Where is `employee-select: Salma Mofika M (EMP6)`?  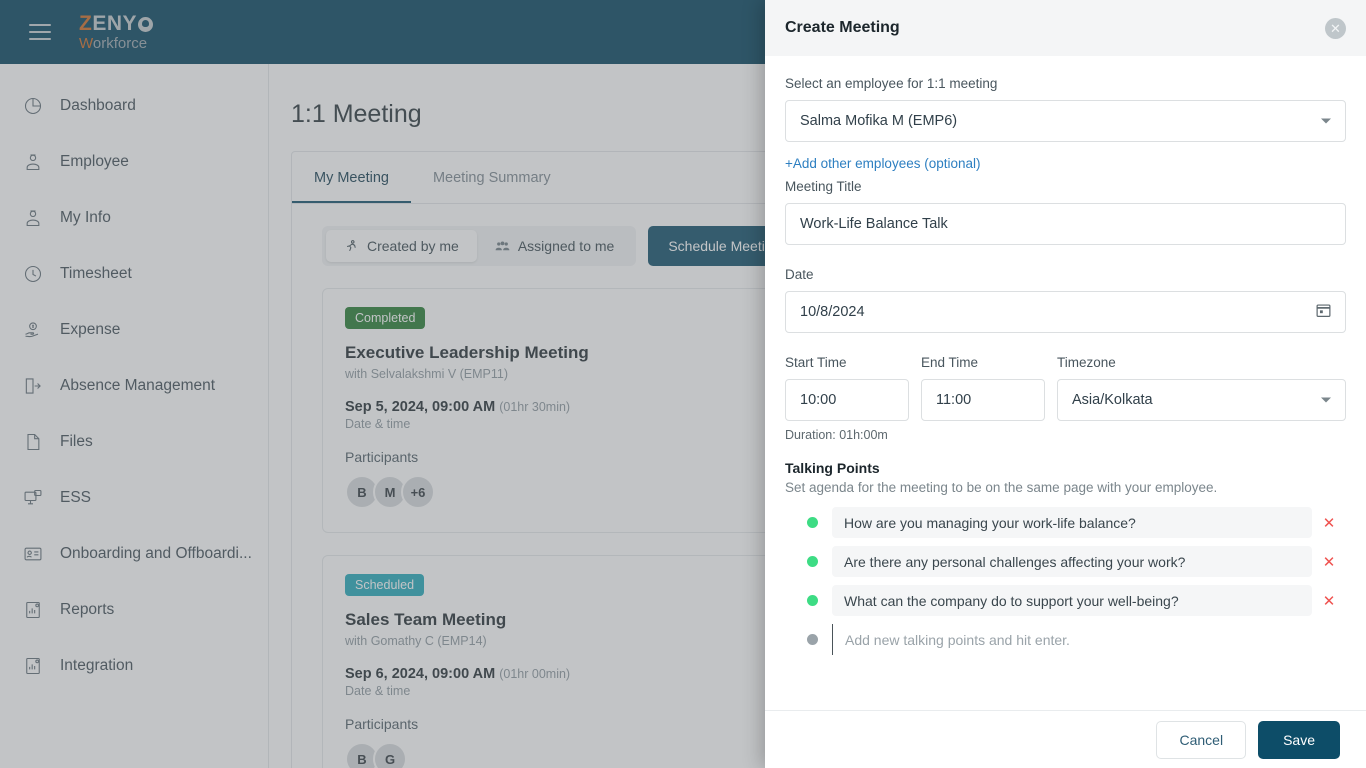
employee-select: Salma Mofika M (EMP6) is located at coordinates (1065, 121).